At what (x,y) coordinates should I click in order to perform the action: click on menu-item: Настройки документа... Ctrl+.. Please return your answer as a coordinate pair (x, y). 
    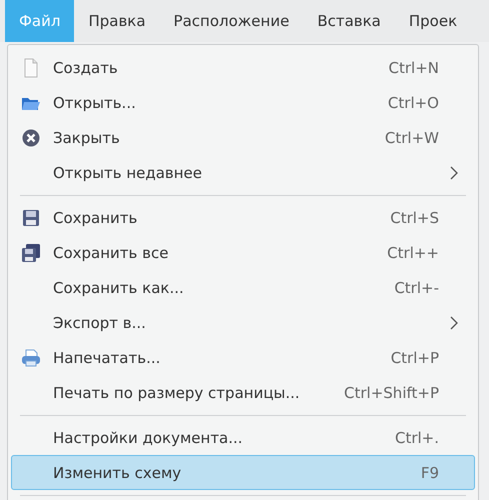
    Looking at the image, I should click on (243, 437).